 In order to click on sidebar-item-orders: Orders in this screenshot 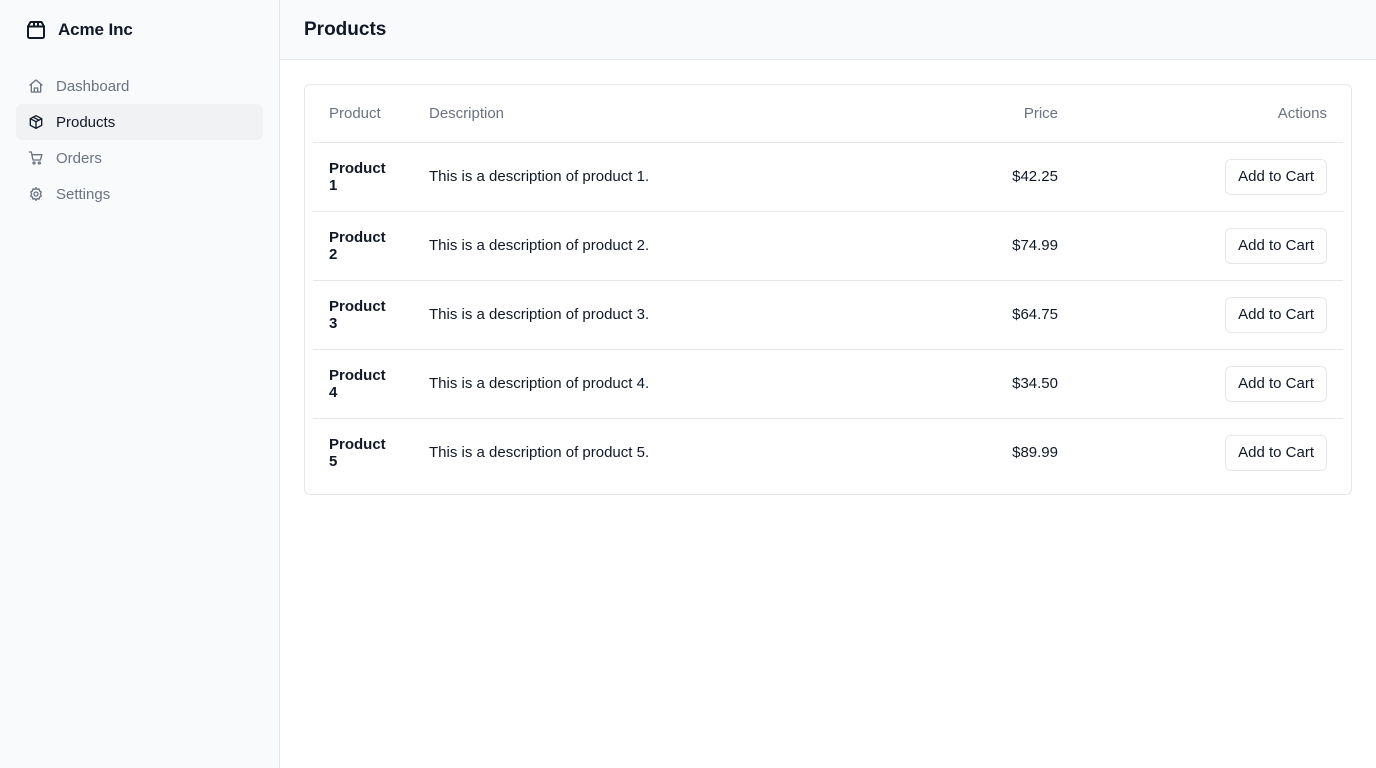, I will do `click(139, 158)`.